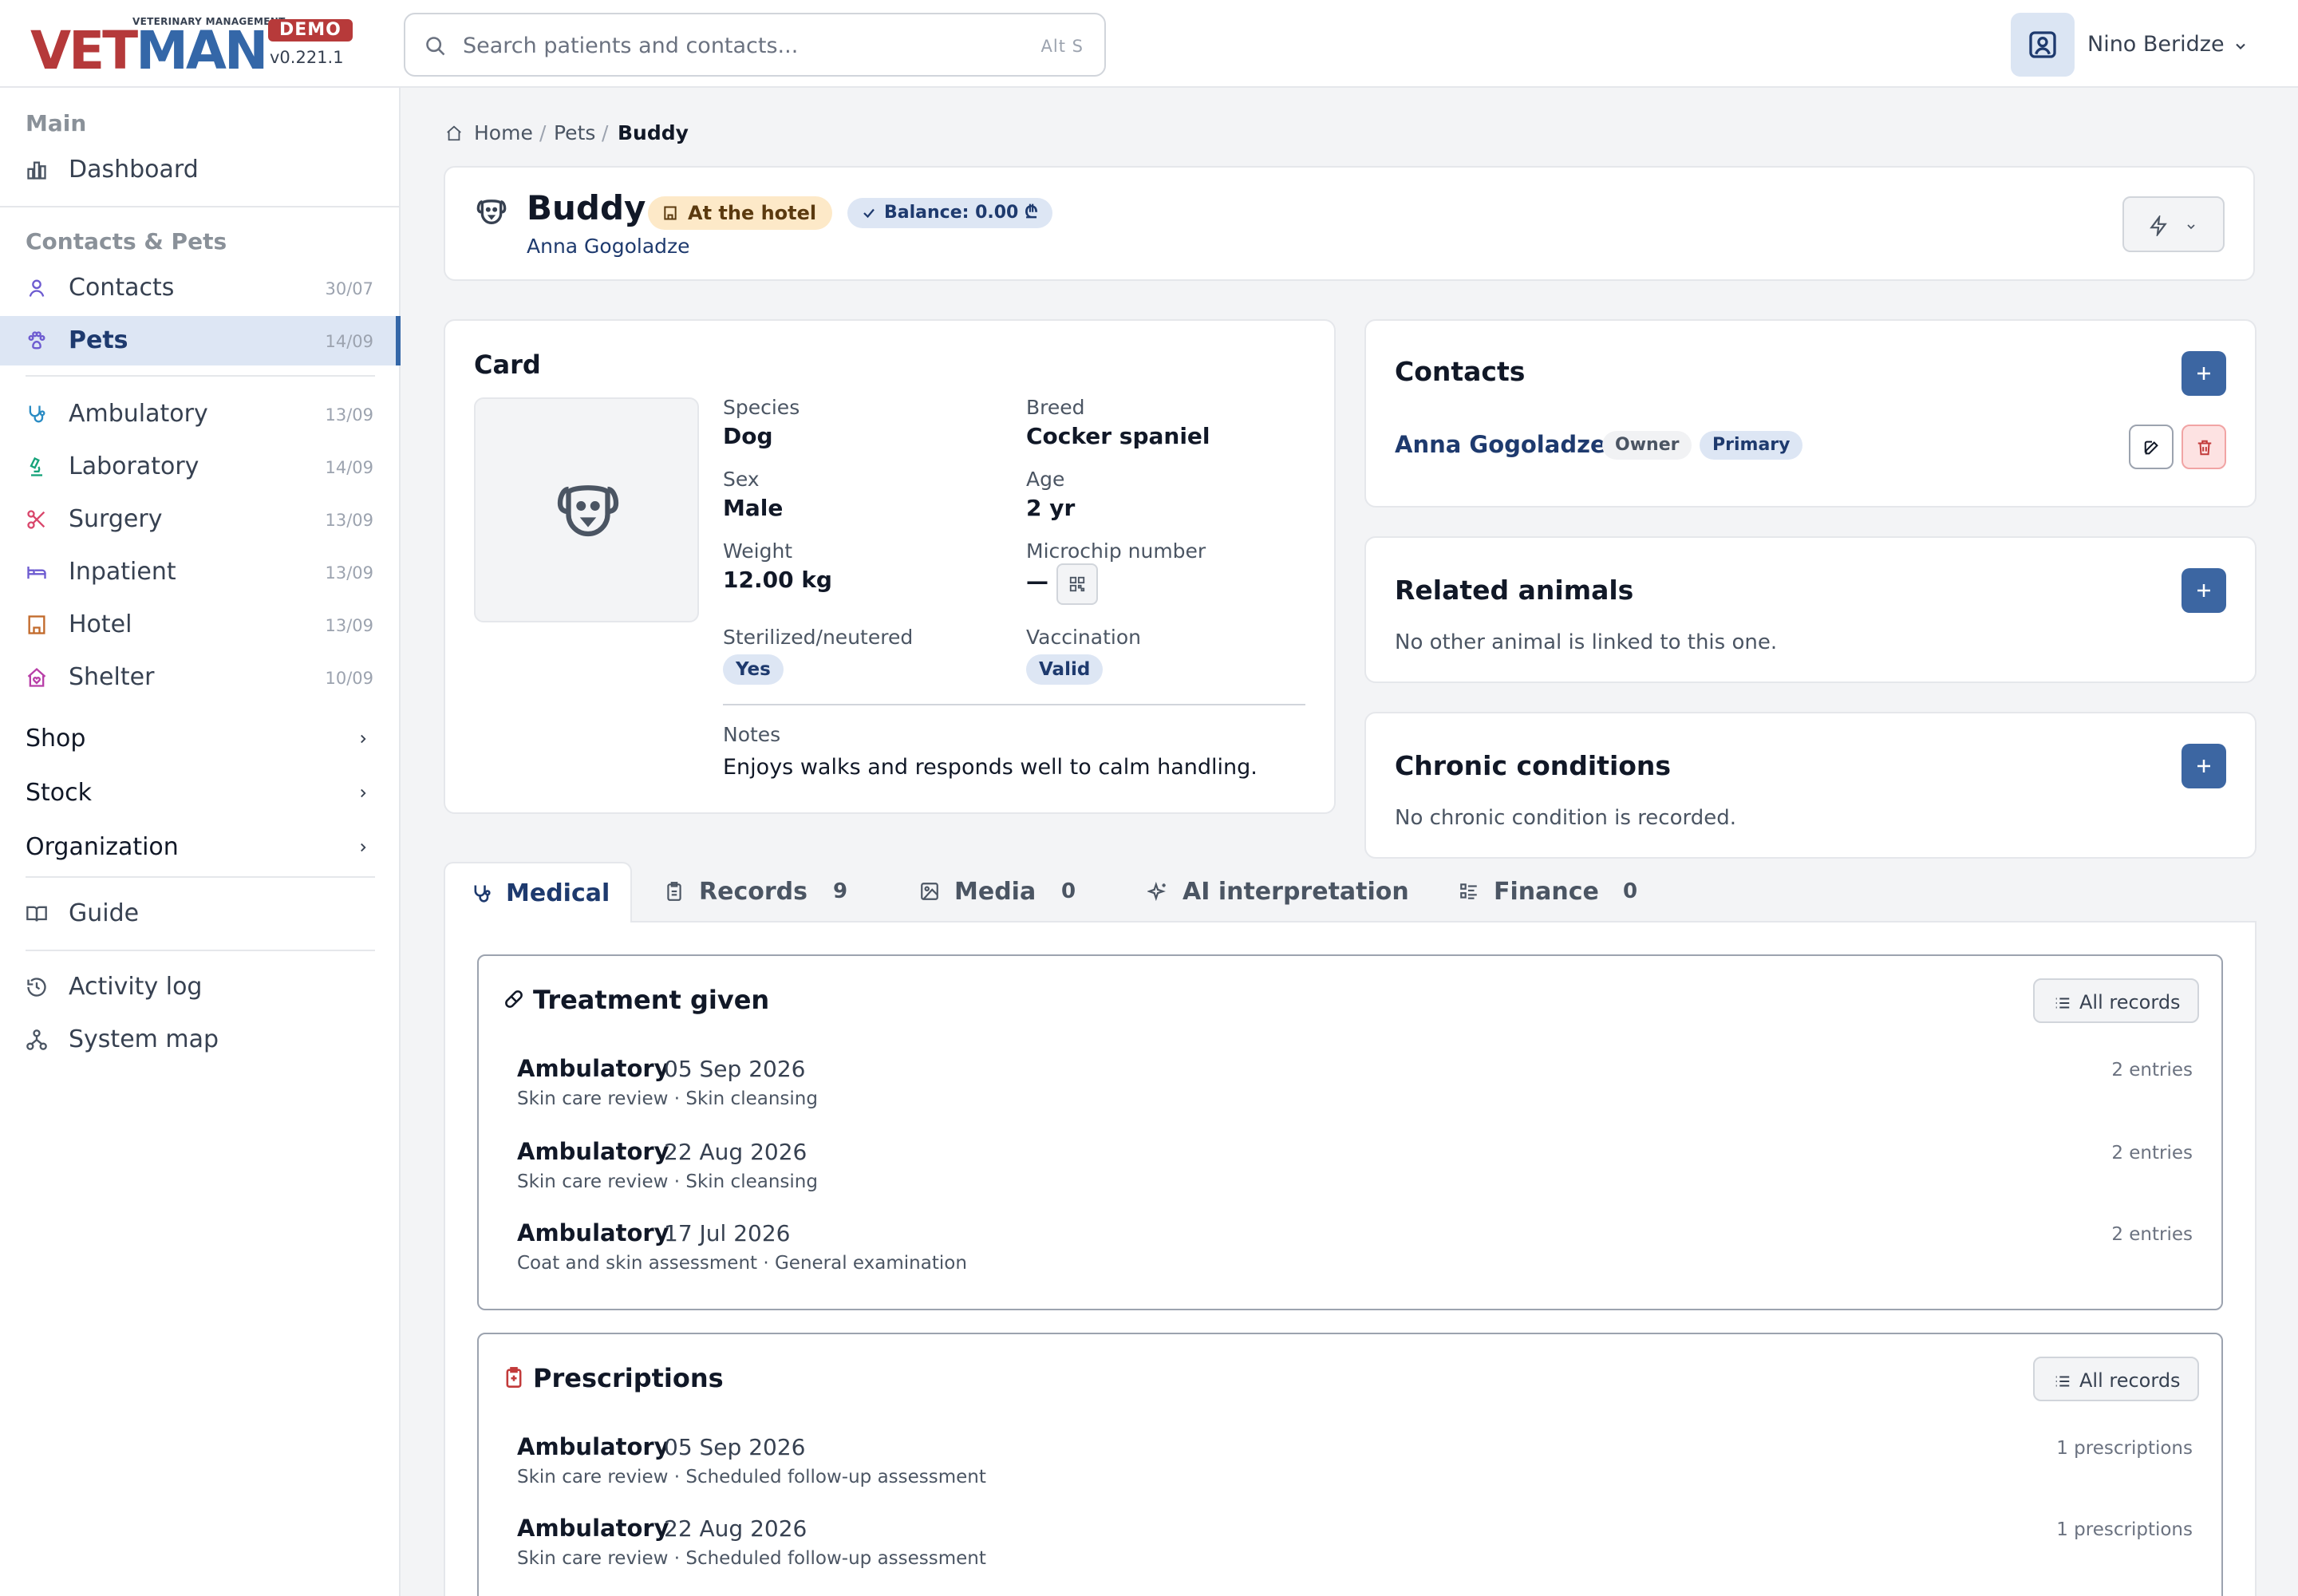 The height and width of the screenshot is (1596, 2298). What do you see at coordinates (538, 892) in the screenshot?
I see `tab-medical: Medical` at bounding box center [538, 892].